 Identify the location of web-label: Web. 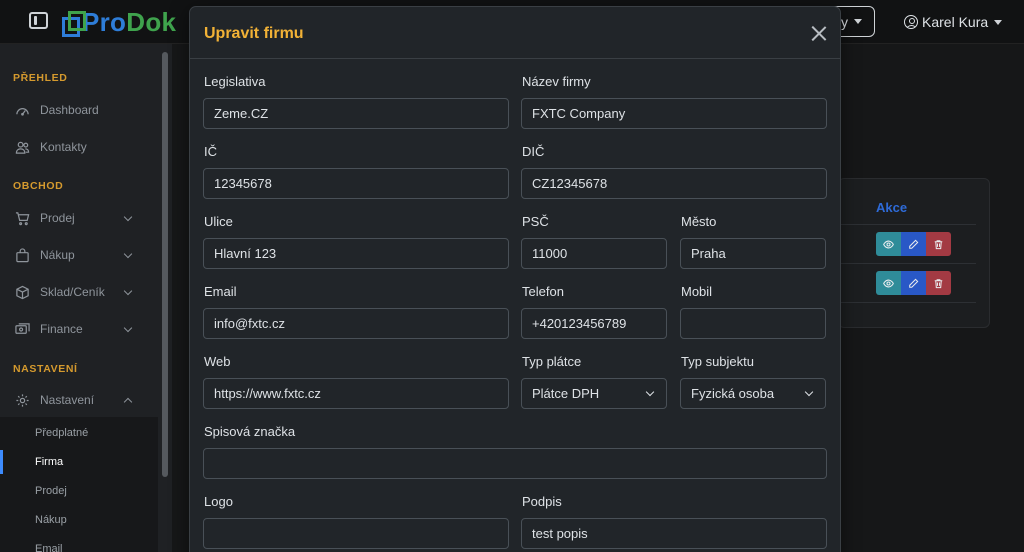
(217, 361).